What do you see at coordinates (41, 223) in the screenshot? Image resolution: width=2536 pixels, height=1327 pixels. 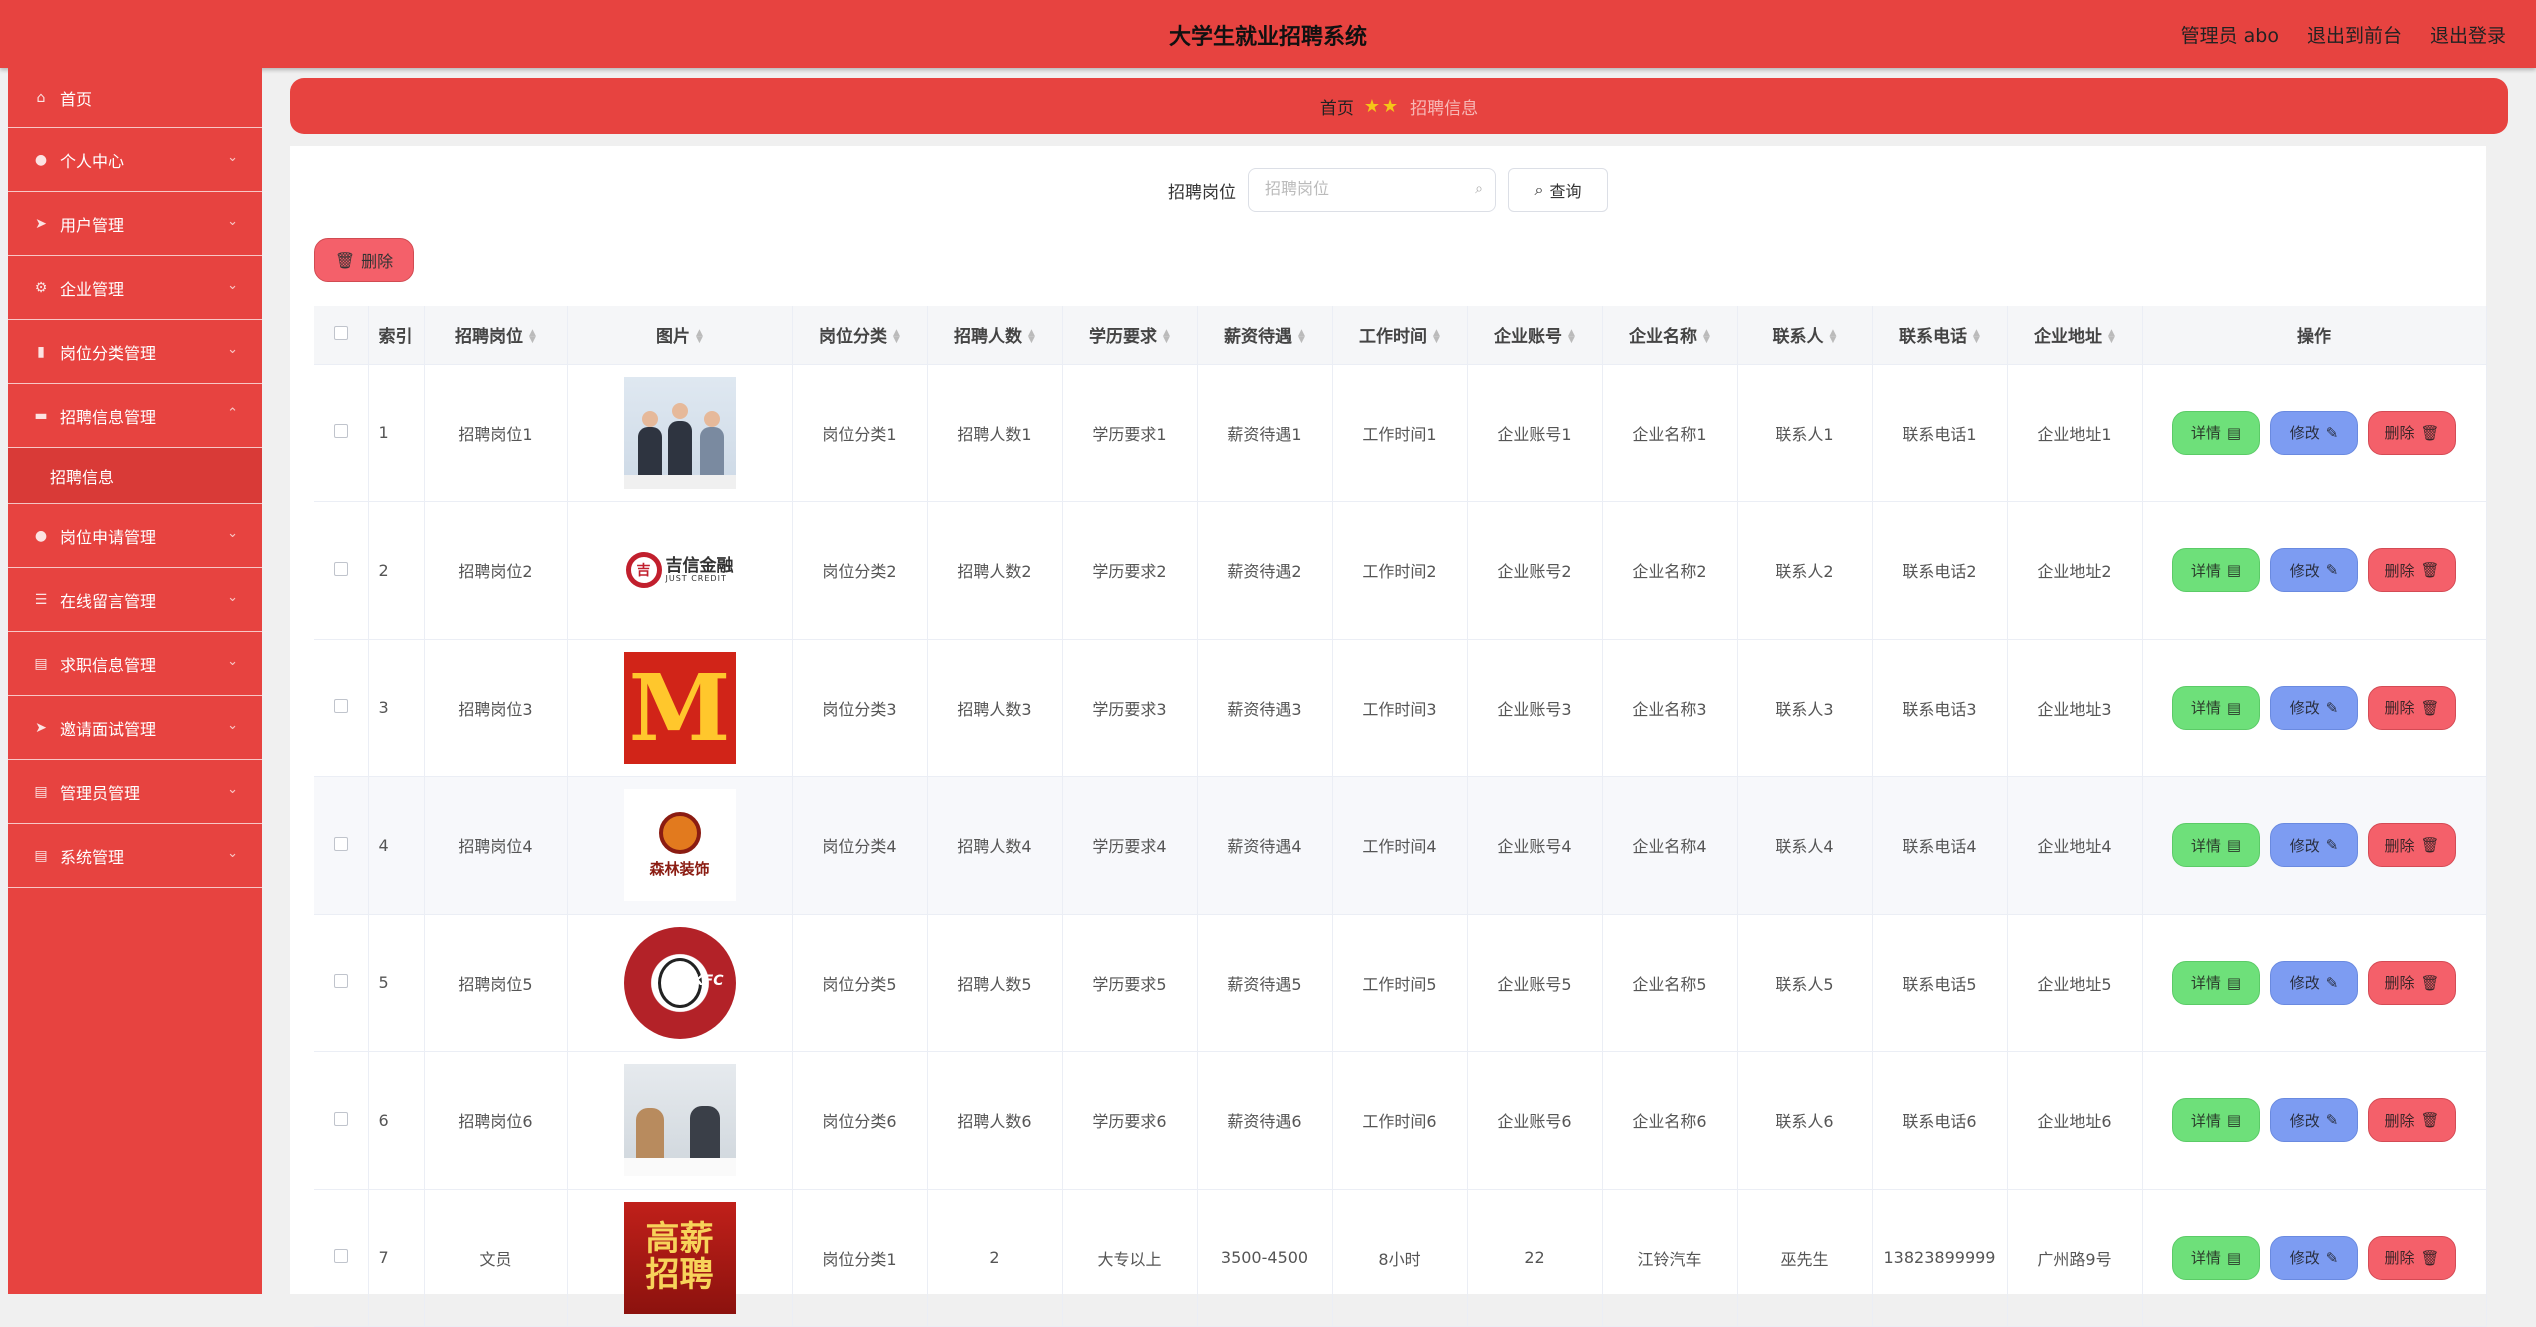 I see `send-icon: ➤` at bounding box center [41, 223].